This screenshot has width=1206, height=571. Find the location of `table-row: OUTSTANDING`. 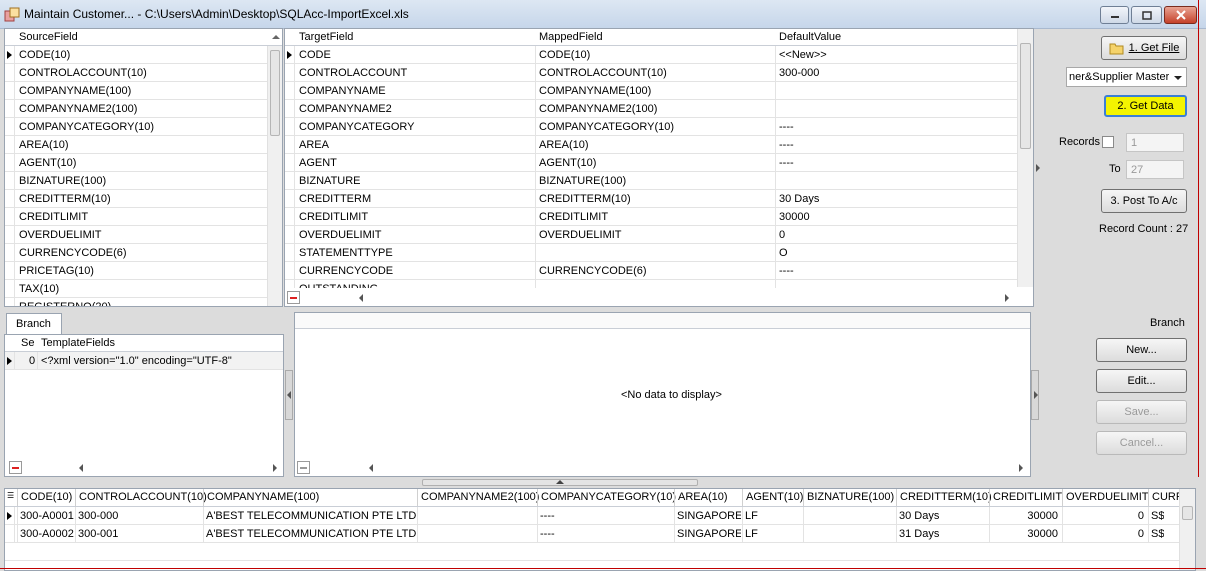

table-row: OUTSTANDING is located at coordinates (659, 284).